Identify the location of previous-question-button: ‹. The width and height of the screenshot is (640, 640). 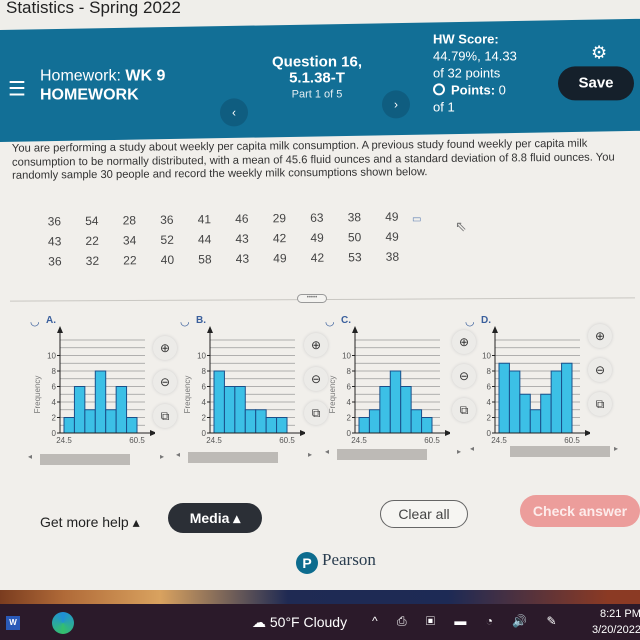
(234, 112).